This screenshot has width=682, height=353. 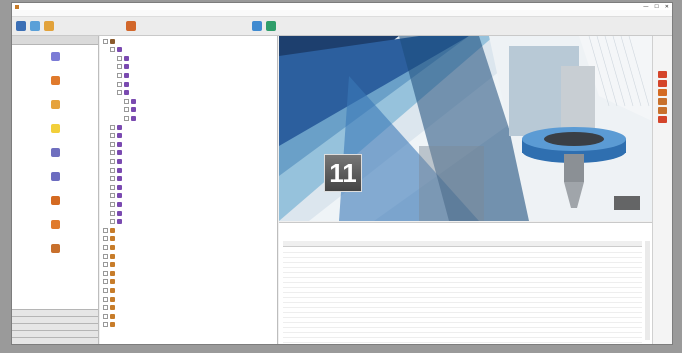 I want to click on maximize-button: ☐, so click(x=656, y=7).